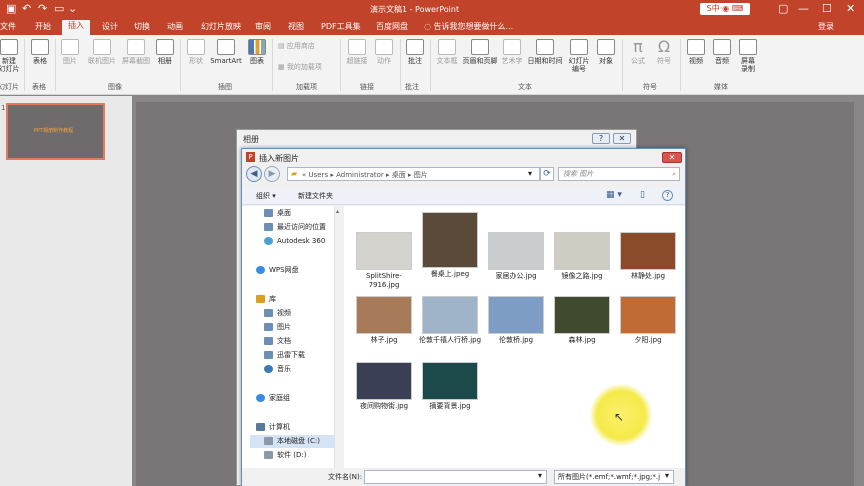 The height and width of the screenshot is (486, 864). What do you see at coordinates (696, 47) in the screenshot?
I see `video-icon` at bounding box center [696, 47].